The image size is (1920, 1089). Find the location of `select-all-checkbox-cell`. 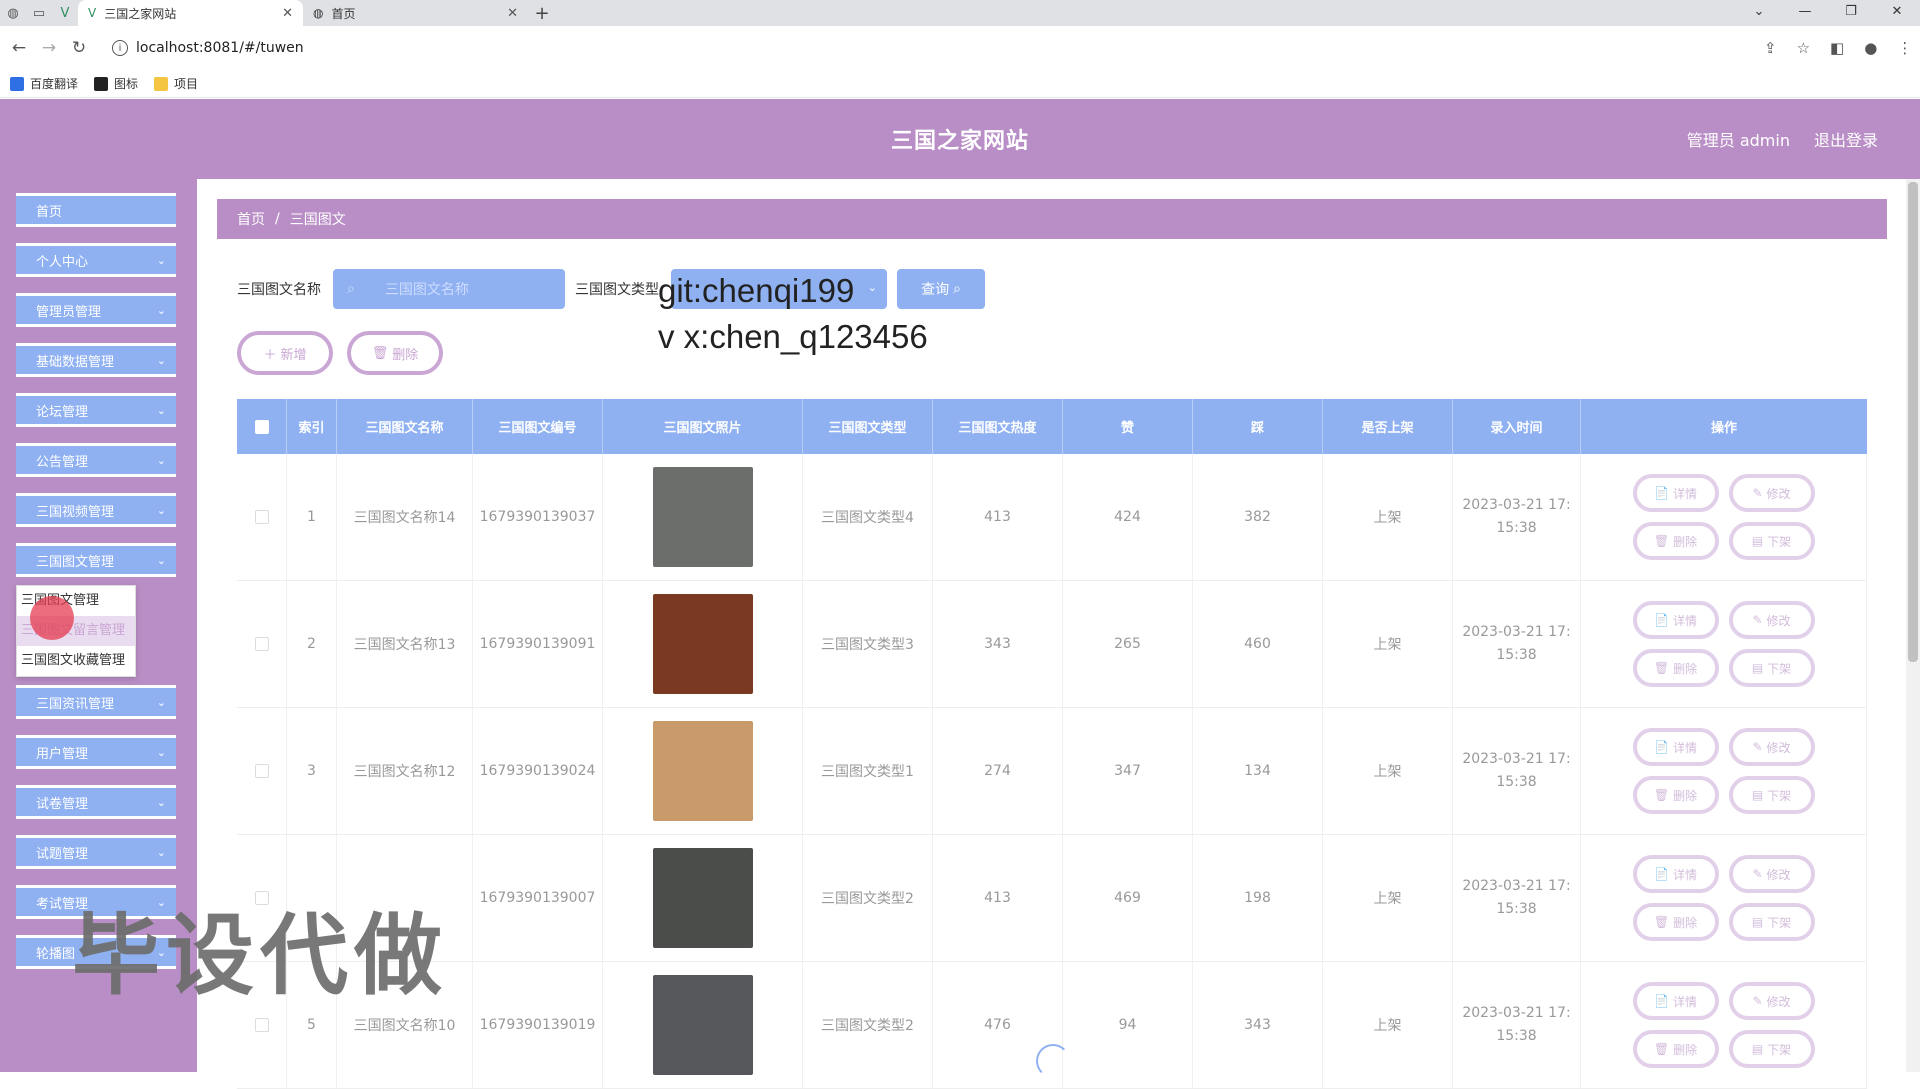

select-all-checkbox-cell is located at coordinates (262, 426).